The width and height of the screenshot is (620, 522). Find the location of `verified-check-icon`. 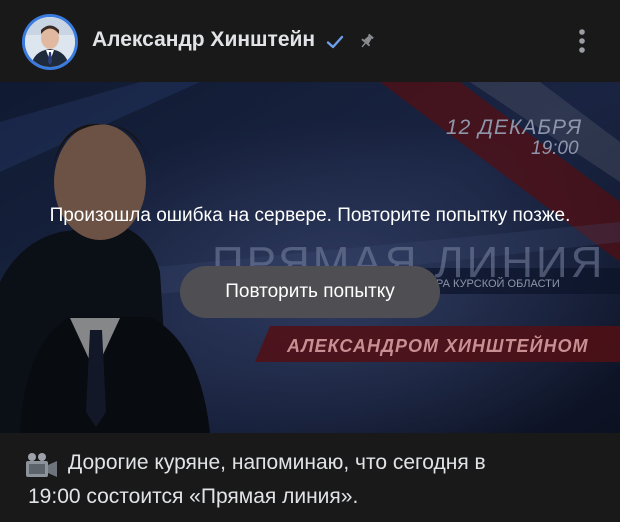

verified-check-icon is located at coordinates (335, 42).